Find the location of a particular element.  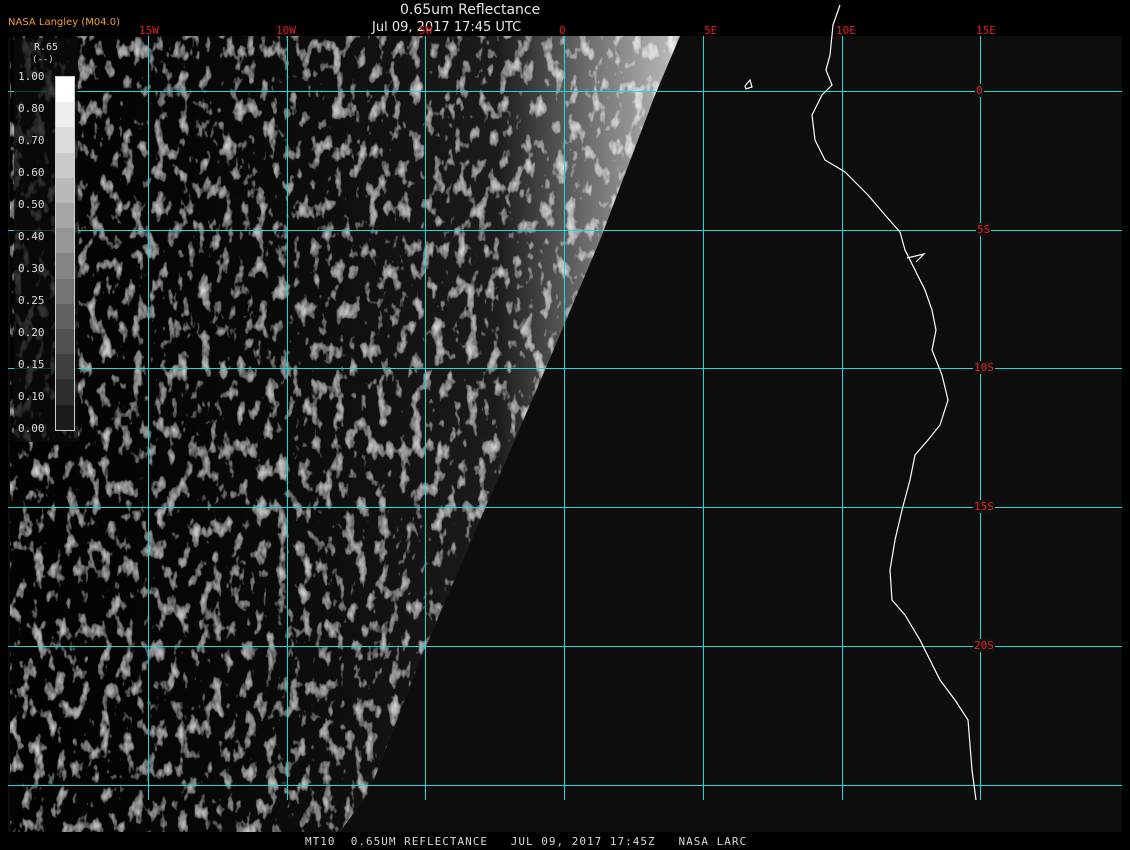

legend-tick: 0.25 is located at coordinates (31, 300).